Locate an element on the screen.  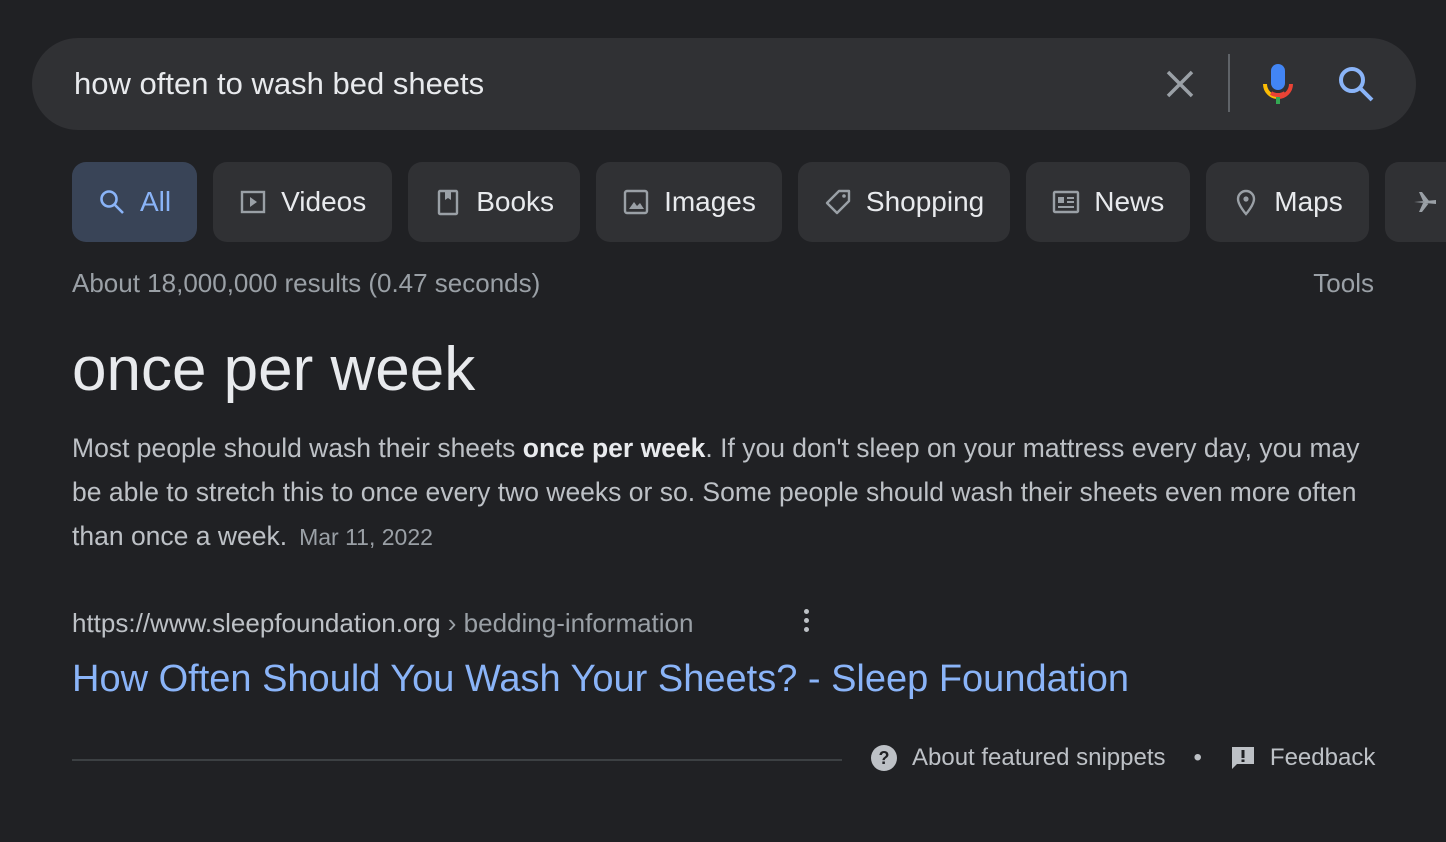
more-options-button is located at coordinates (806, 620).